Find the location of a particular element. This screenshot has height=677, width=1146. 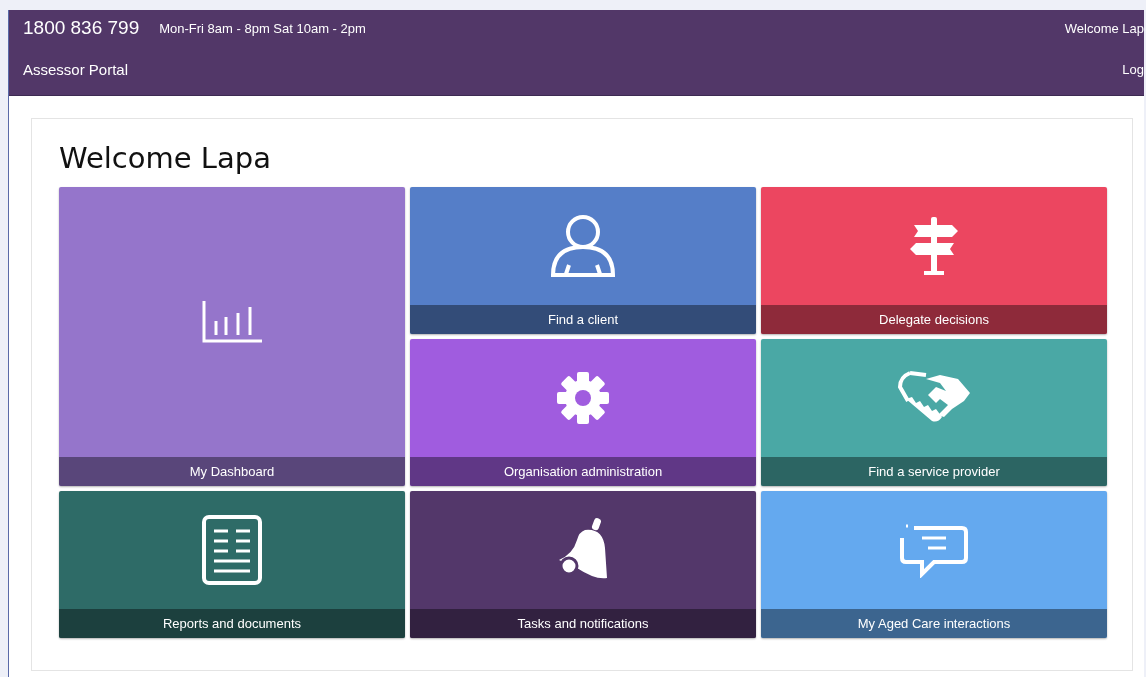

logout-link: Log is located at coordinates (1133, 69).